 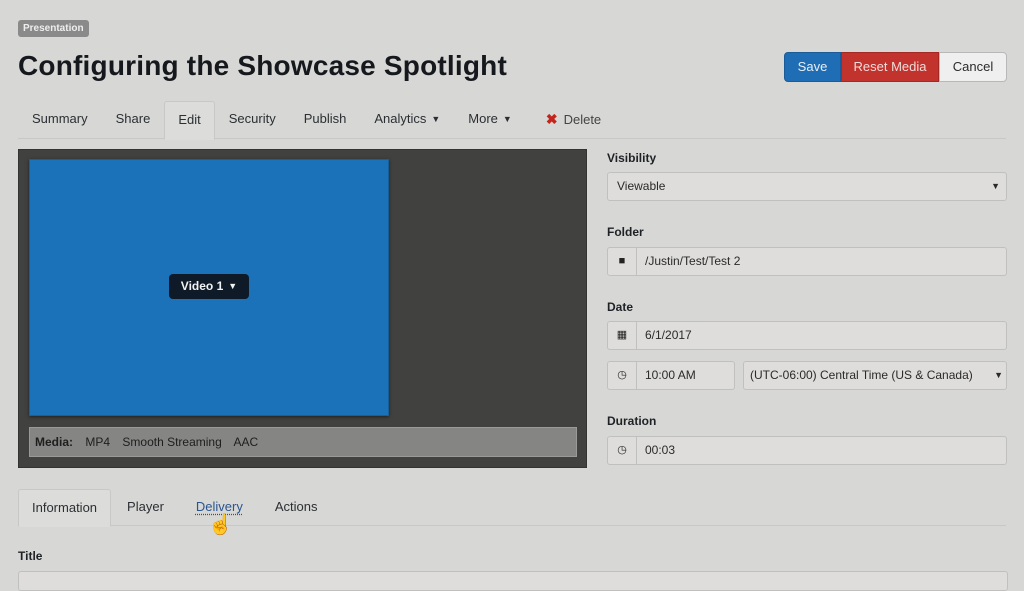 I want to click on tab-share: Share, so click(x=133, y=120).